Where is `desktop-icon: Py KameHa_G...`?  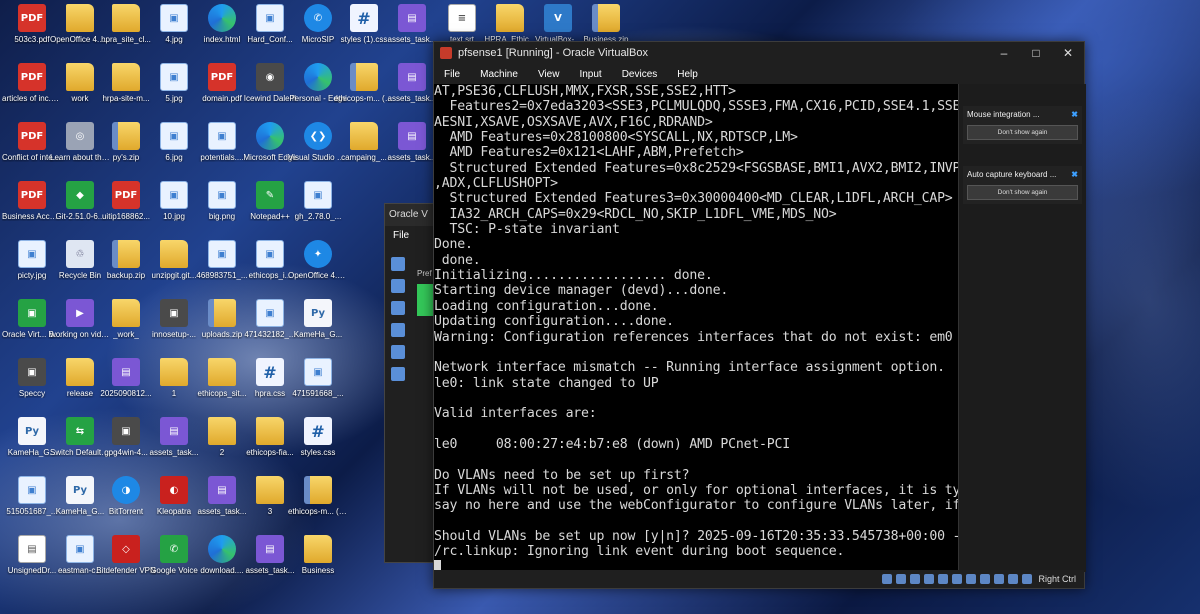 desktop-icon: Py KameHa_G... is located at coordinates (318, 328).